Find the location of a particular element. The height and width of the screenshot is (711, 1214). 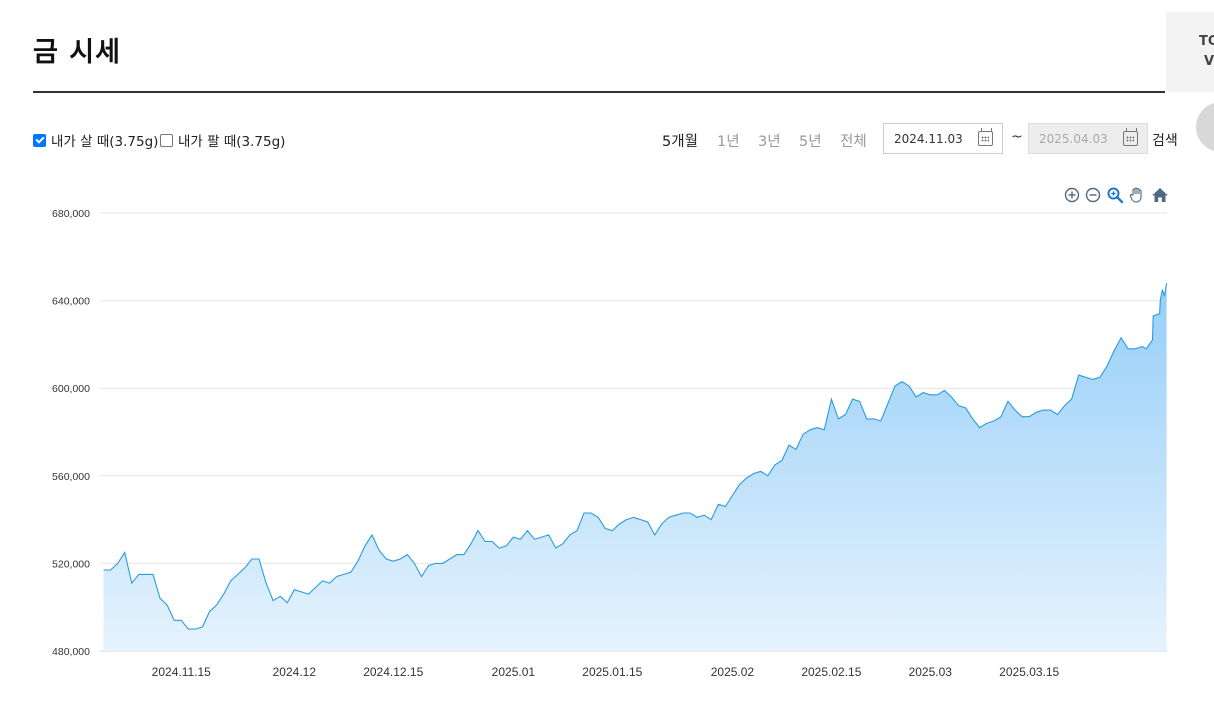

period-5-months: 5개월 is located at coordinates (680, 140).